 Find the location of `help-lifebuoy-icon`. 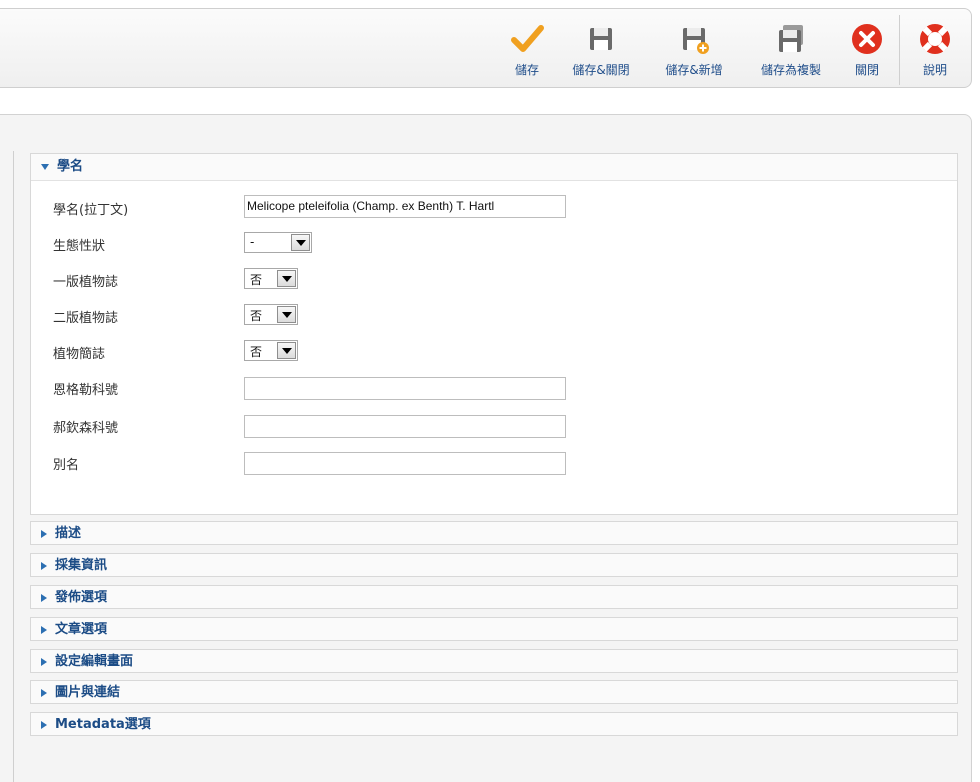

help-lifebuoy-icon is located at coordinates (935, 39).